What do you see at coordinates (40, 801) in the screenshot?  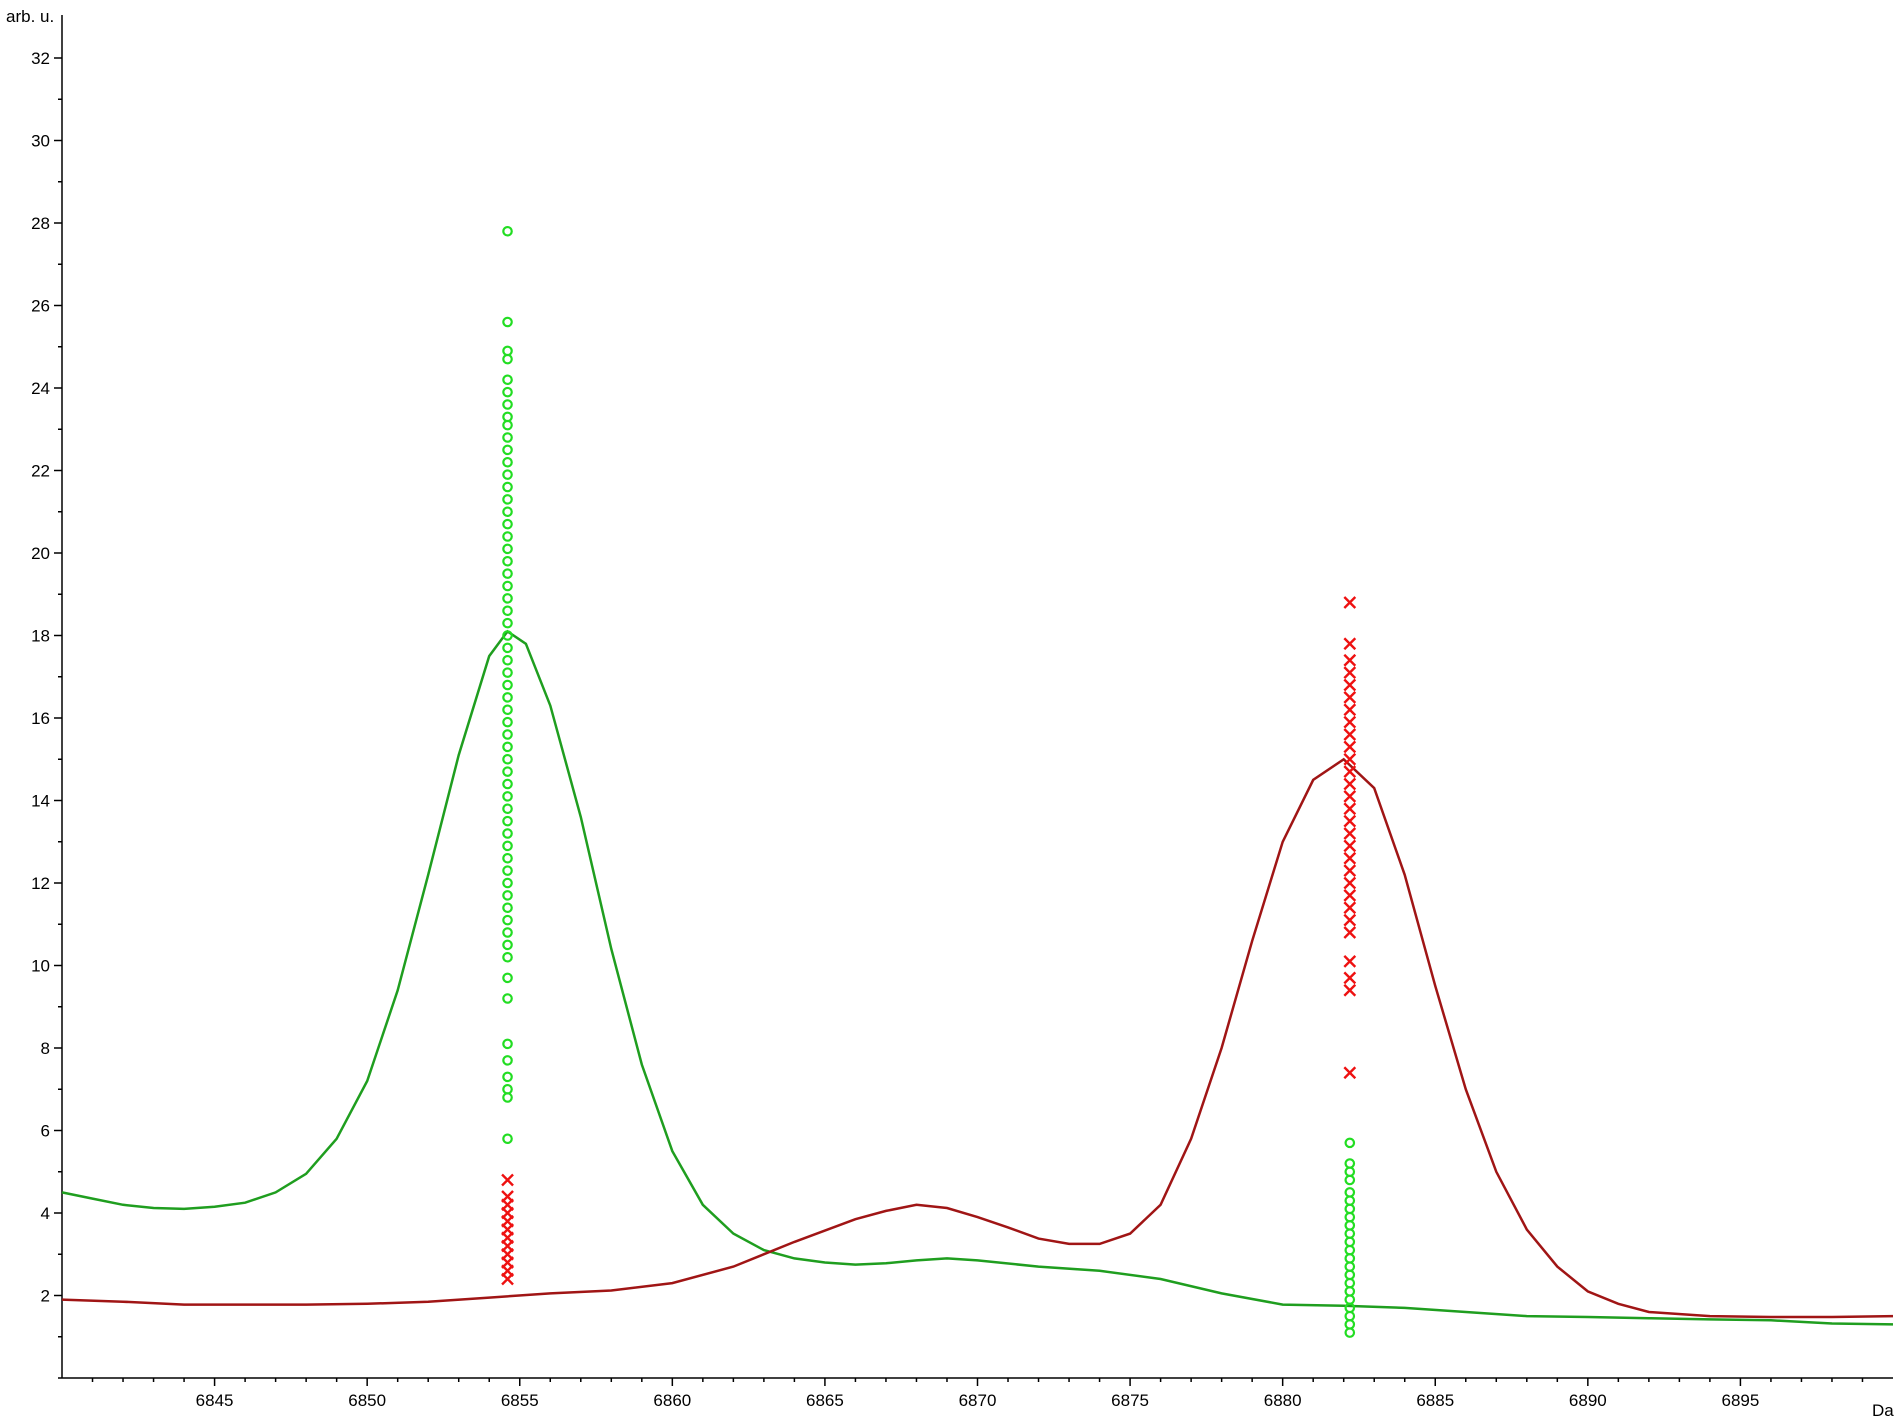 I see `y-tick-label: 14` at bounding box center [40, 801].